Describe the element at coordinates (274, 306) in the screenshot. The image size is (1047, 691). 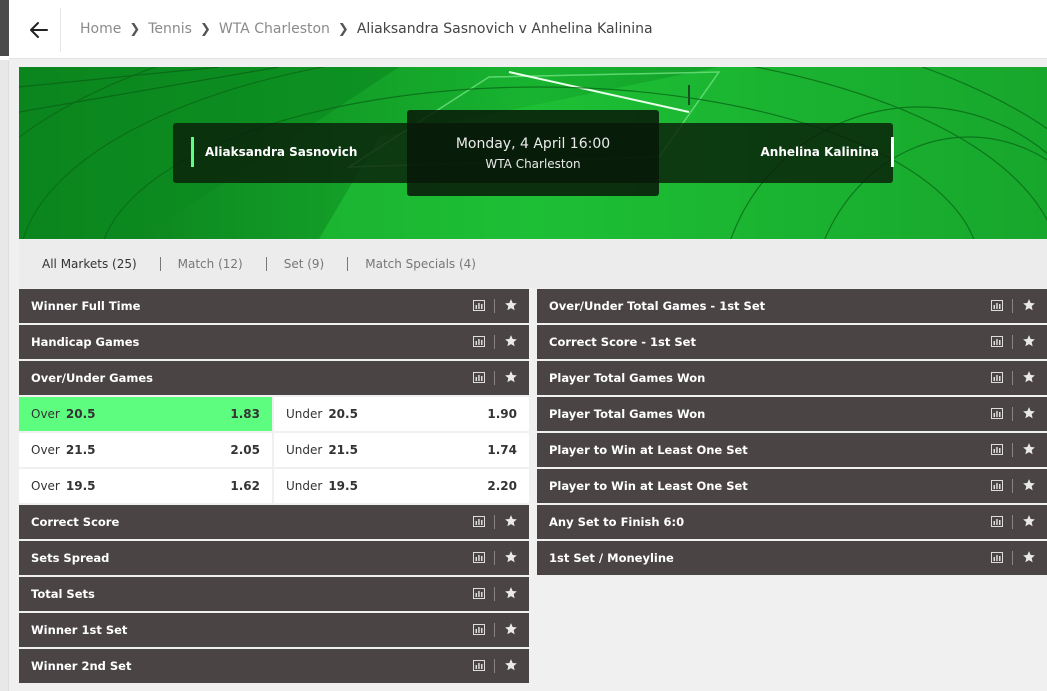
I see `market-header: Winner Full Time` at that location.